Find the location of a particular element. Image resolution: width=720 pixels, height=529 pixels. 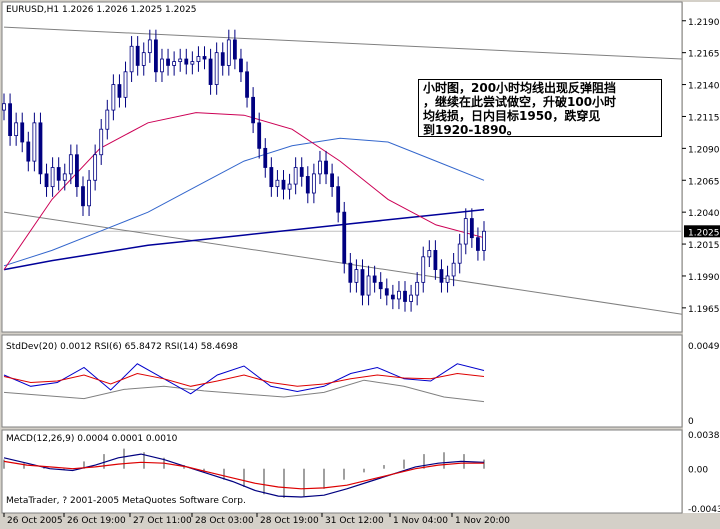

price-tick-label: 1.1990 is located at coordinates (704, 278).